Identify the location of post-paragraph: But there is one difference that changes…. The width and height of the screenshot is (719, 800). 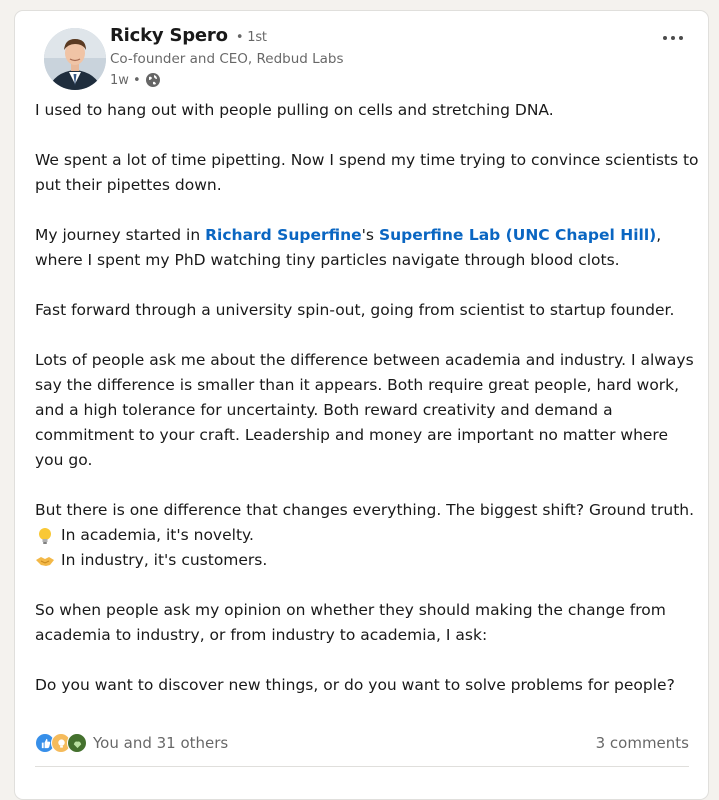
(365, 510).